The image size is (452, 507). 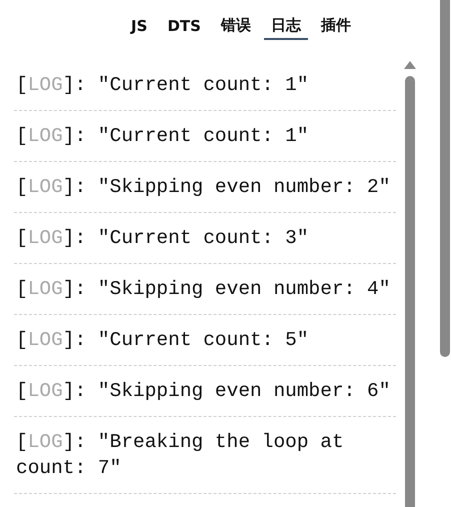 What do you see at coordinates (286, 27) in the screenshot?
I see `tab: 日志` at bounding box center [286, 27].